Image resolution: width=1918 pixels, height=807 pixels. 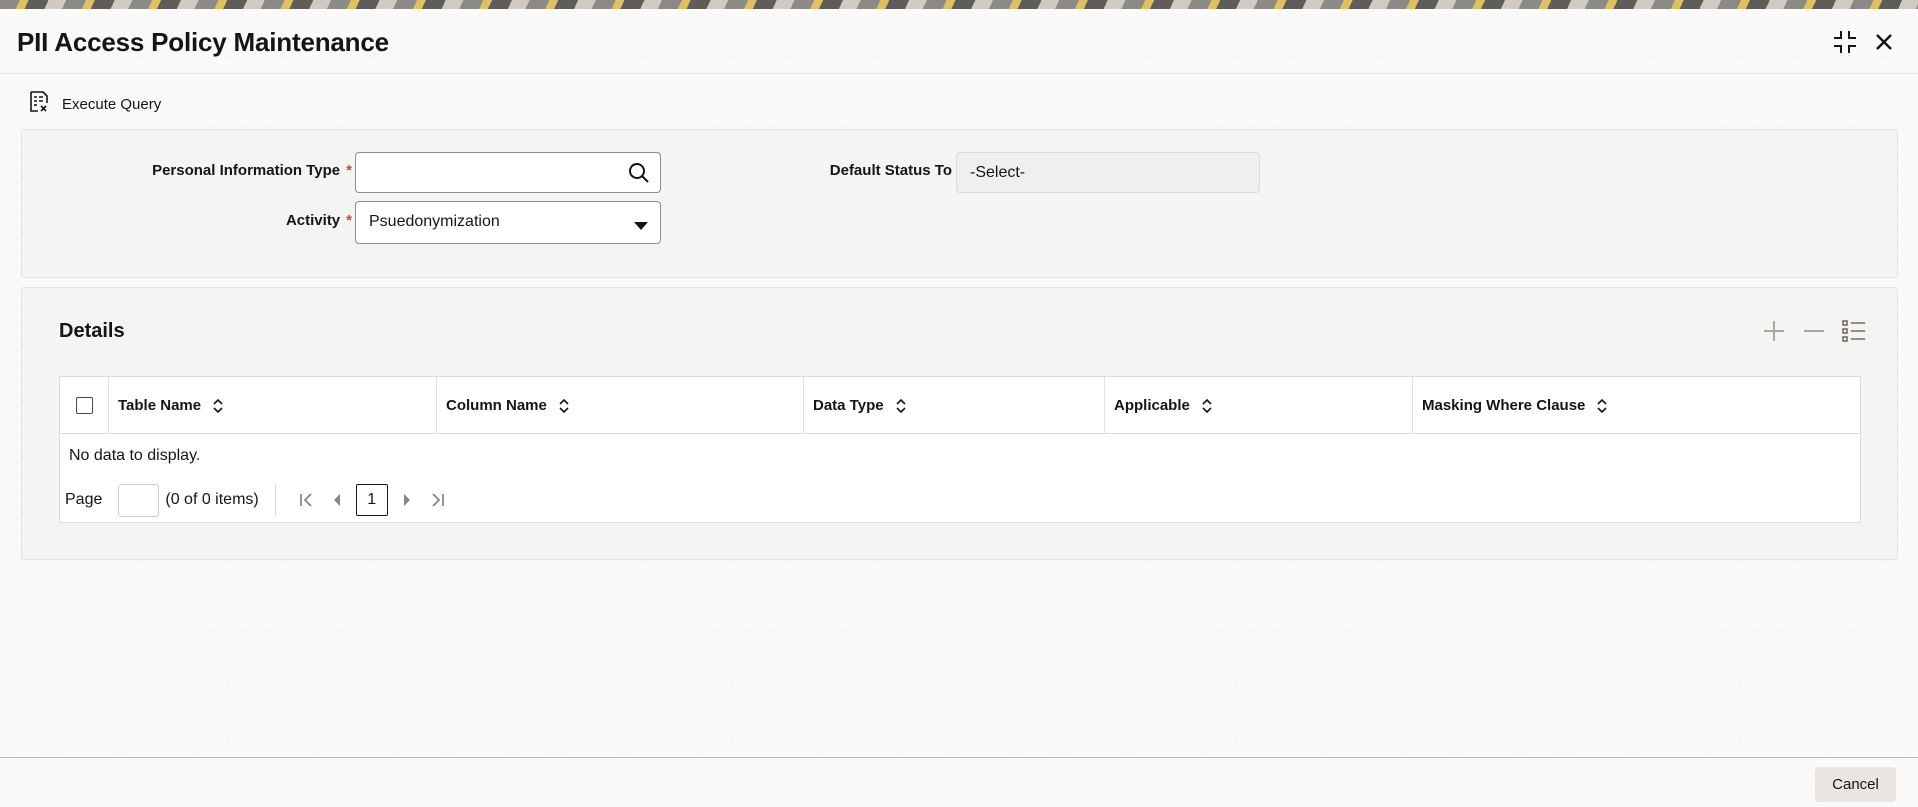 What do you see at coordinates (203, 42) in the screenshot?
I see `page-title: PII Access Policy Maintenance` at bounding box center [203, 42].